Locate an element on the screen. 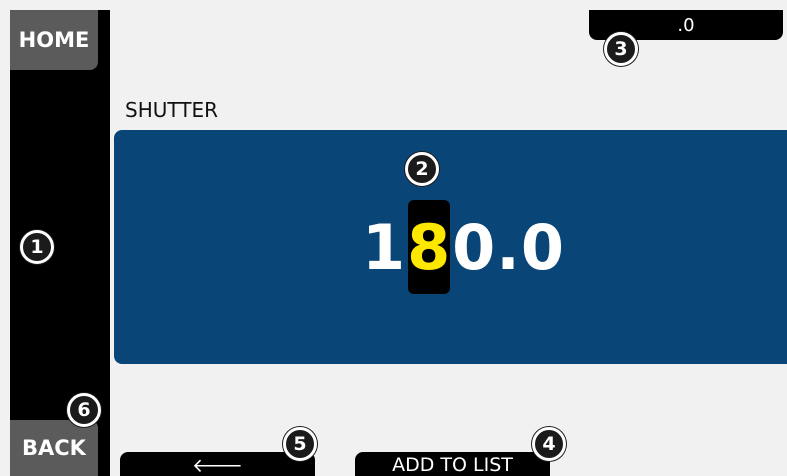 This screenshot has height=476, width=787. callout-6: 6 is located at coordinates (84, 410).